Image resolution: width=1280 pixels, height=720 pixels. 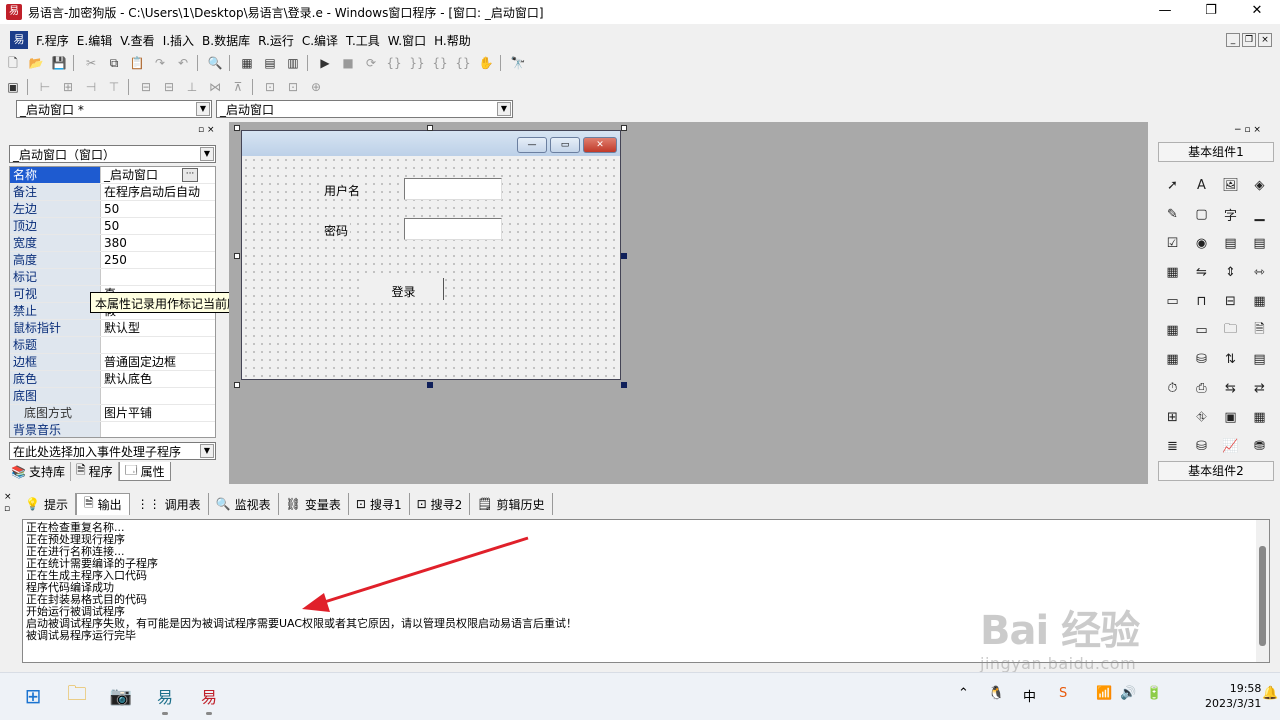 What do you see at coordinates (77, 695) in the screenshot?
I see `file-explorer-icon: 🗀` at bounding box center [77, 695].